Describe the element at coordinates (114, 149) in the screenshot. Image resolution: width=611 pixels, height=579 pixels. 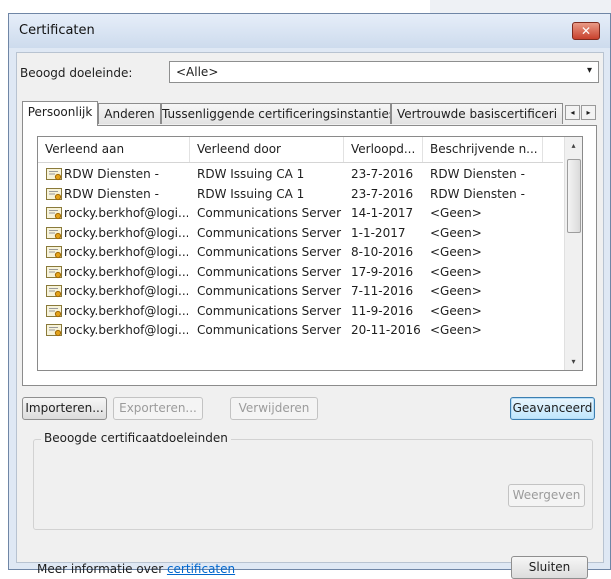
I see `column-header-issued-to: Verleend aan` at that location.